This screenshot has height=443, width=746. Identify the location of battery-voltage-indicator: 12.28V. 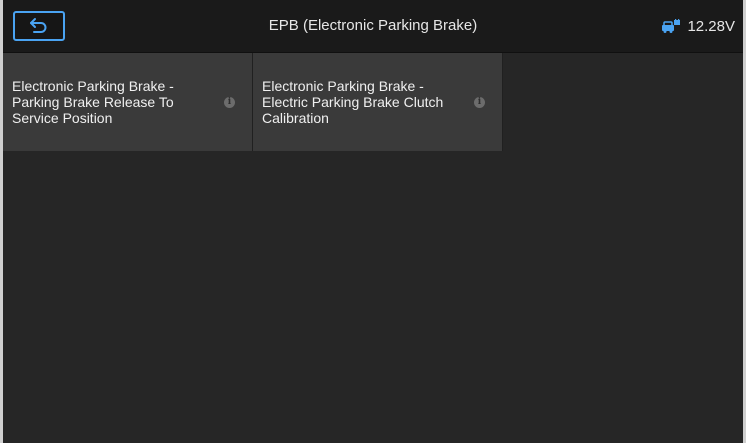
(698, 26).